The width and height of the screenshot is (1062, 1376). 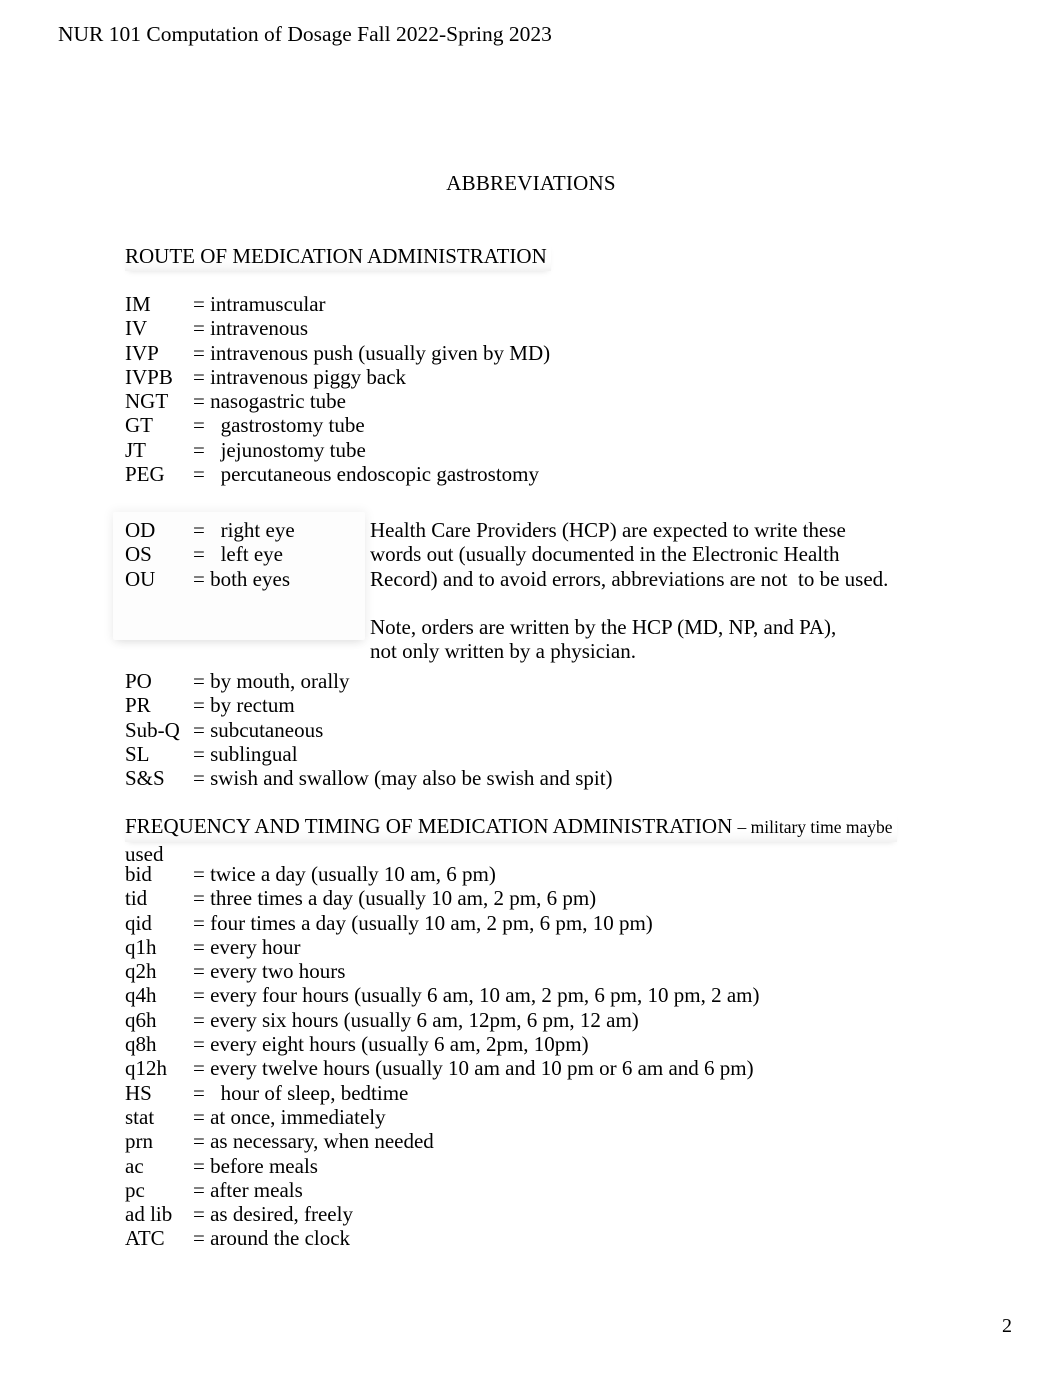 What do you see at coordinates (138, 1092) in the screenshot?
I see `abbreviation-term: HS` at bounding box center [138, 1092].